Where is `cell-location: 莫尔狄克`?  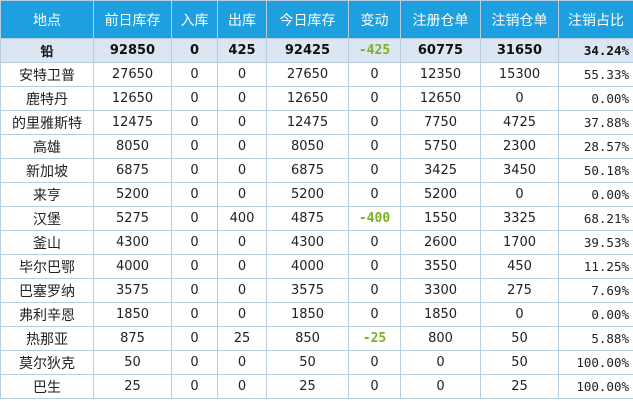 cell-location: 莫尔狄克 is located at coordinates (47, 362).